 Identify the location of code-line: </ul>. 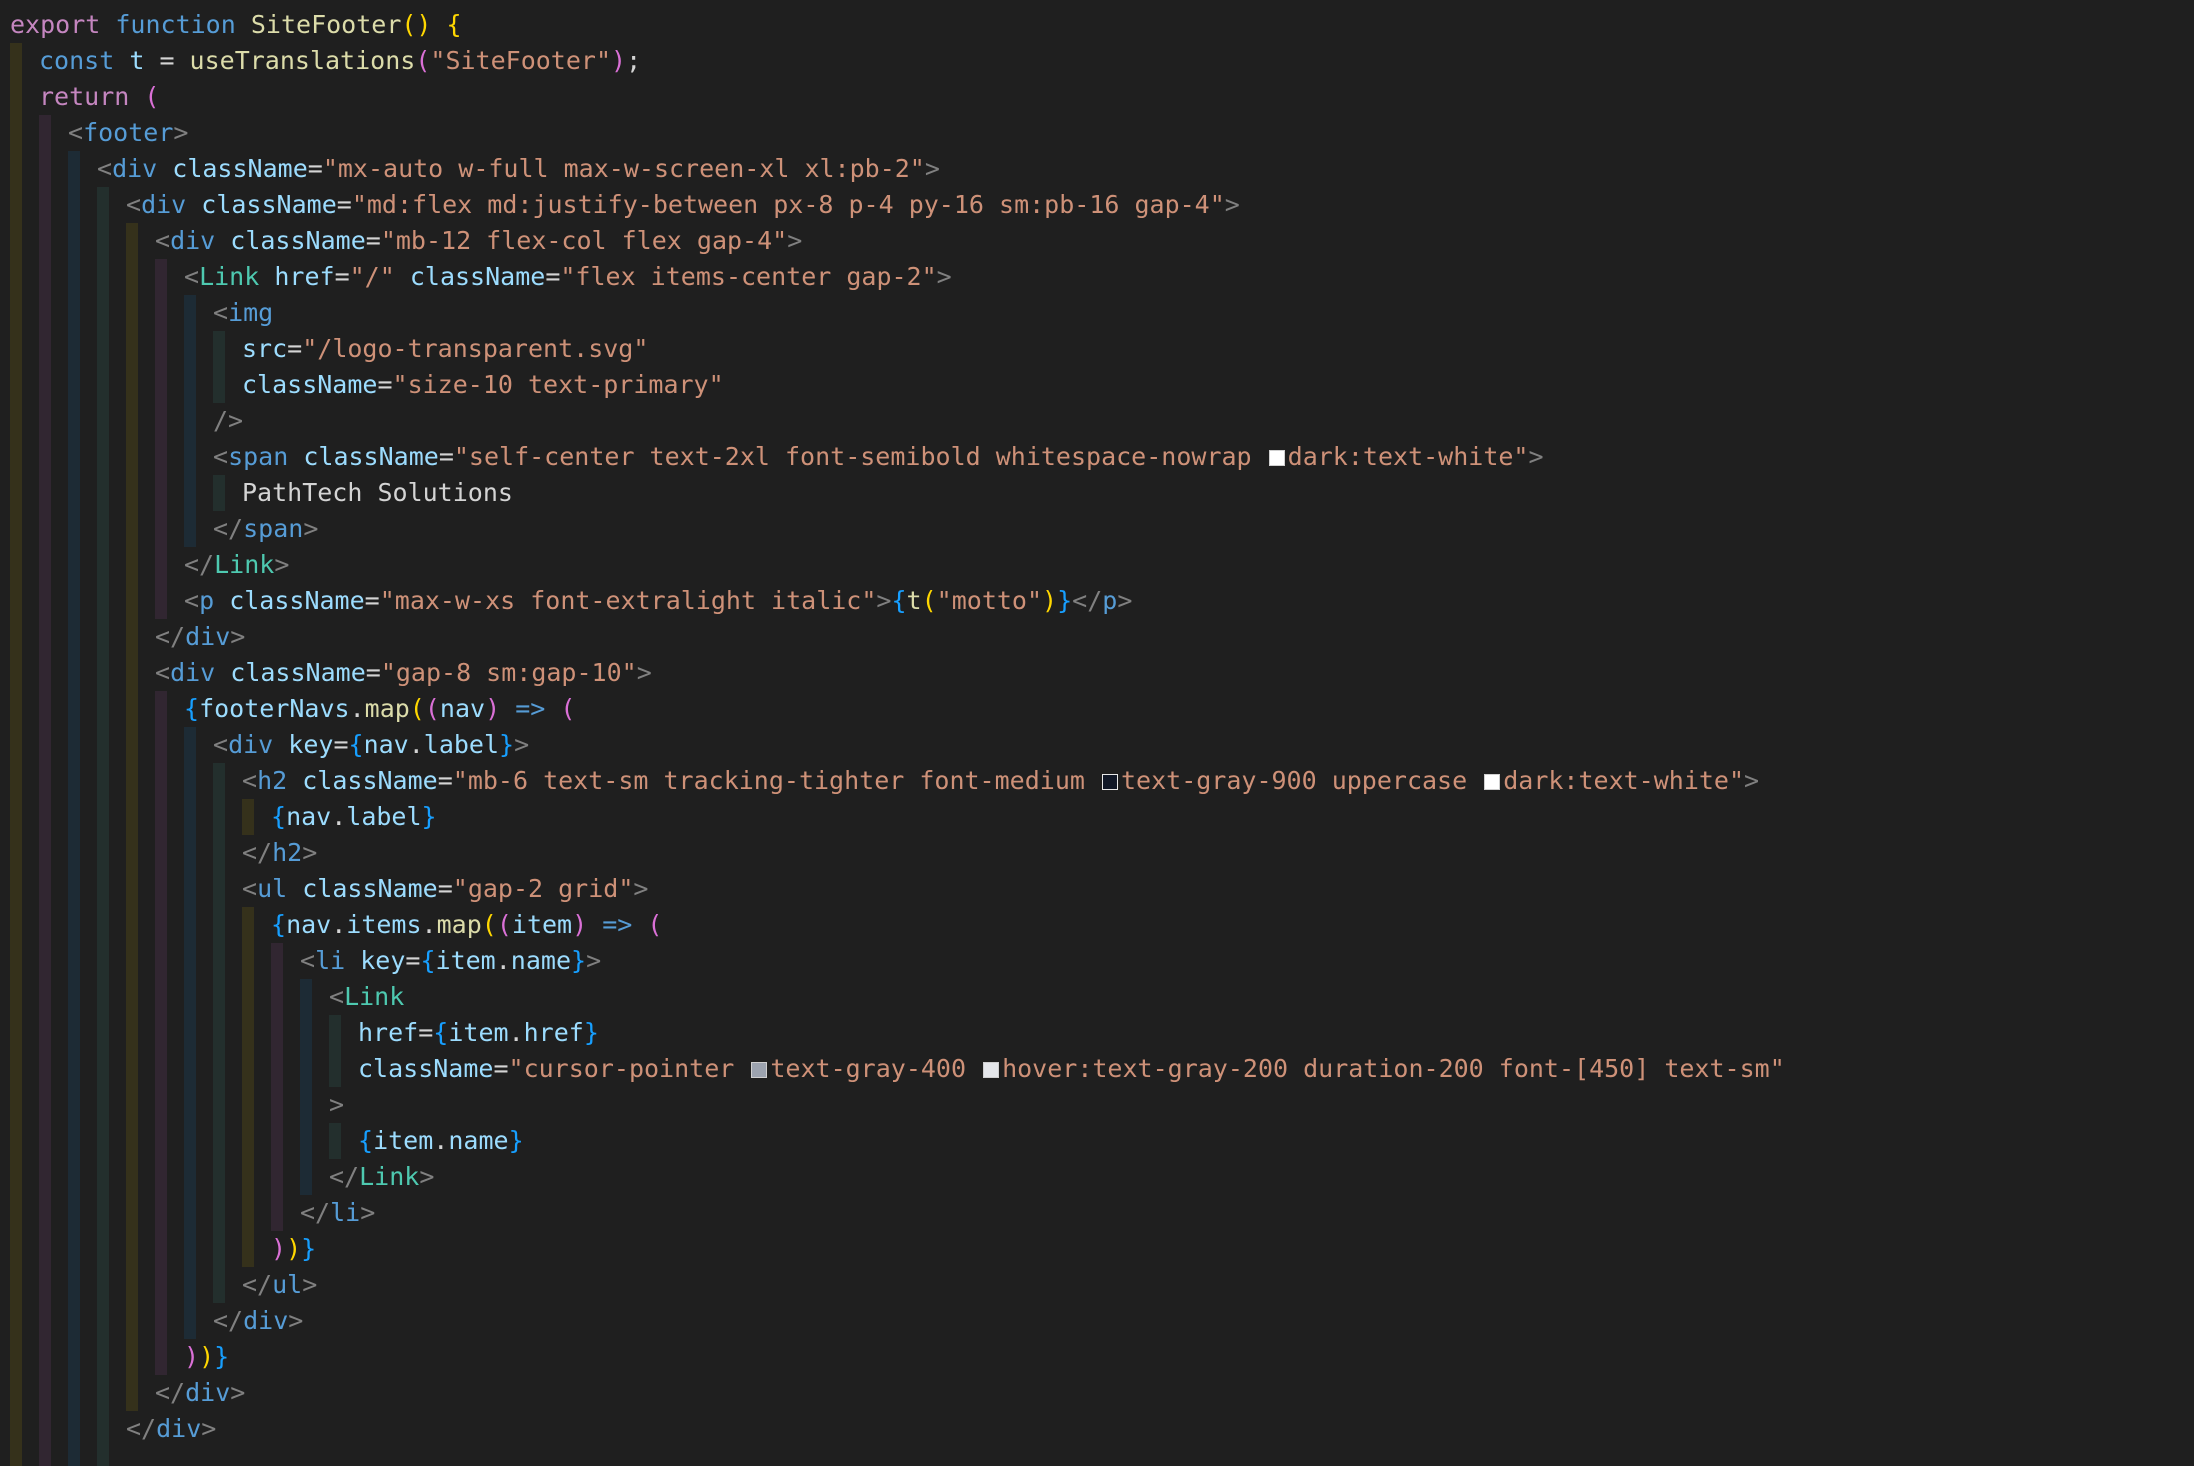
(1100, 1285).